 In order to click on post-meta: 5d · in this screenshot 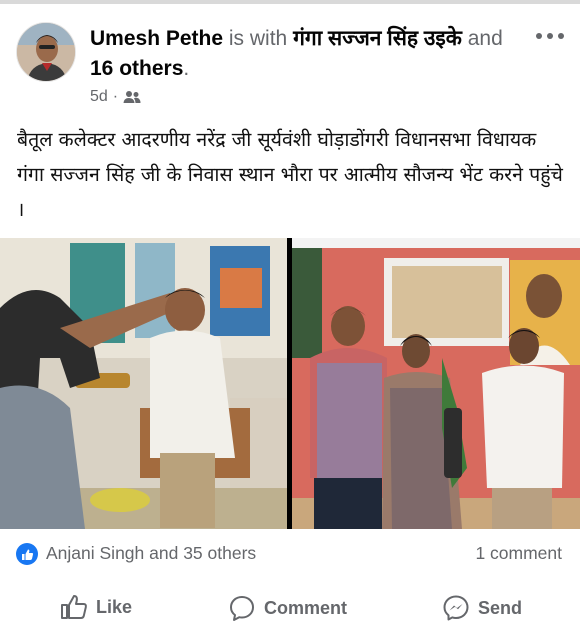, I will do `click(115, 97)`.